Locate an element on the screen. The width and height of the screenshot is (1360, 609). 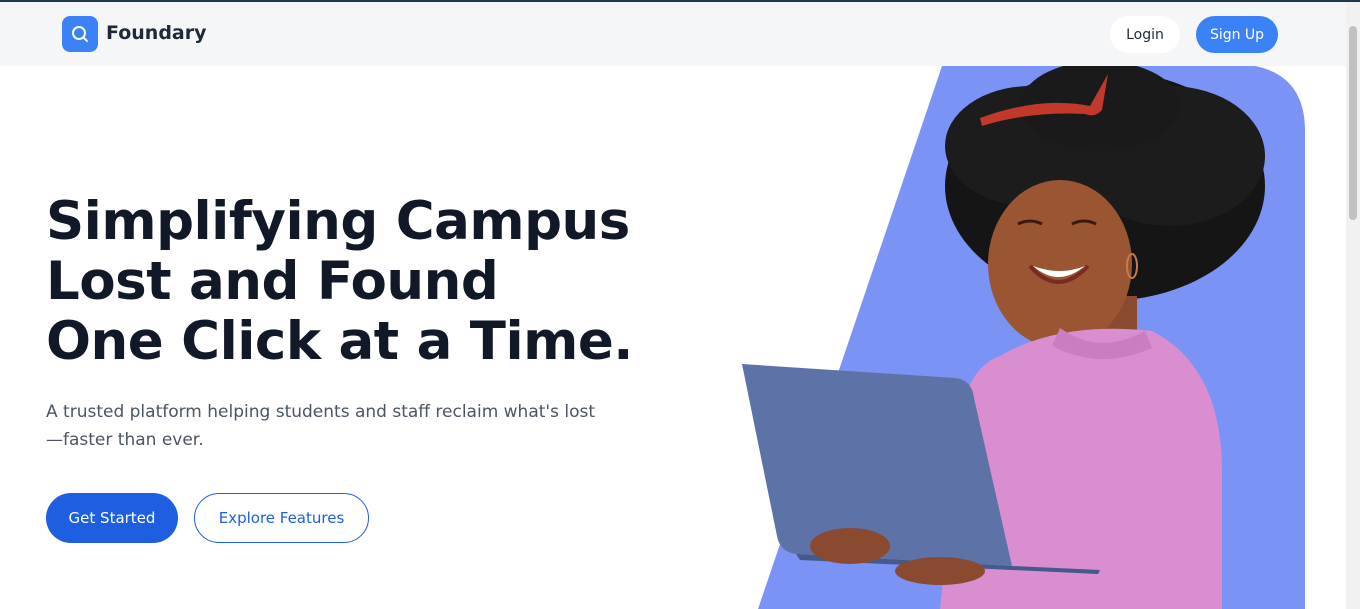
logo-badge is located at coordinates (80, 34).